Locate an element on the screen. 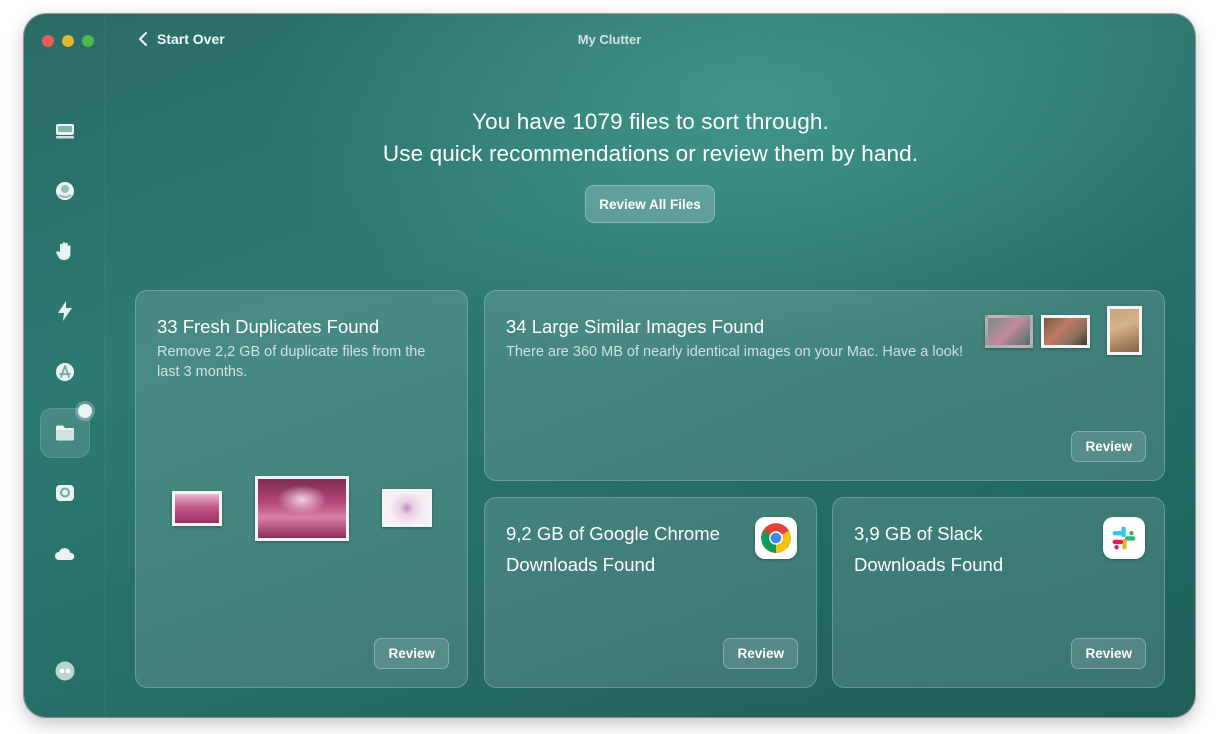 The height and width of the screenshot is (734, 1220). sidebar-item-protection is located at coordinates (65, 191).